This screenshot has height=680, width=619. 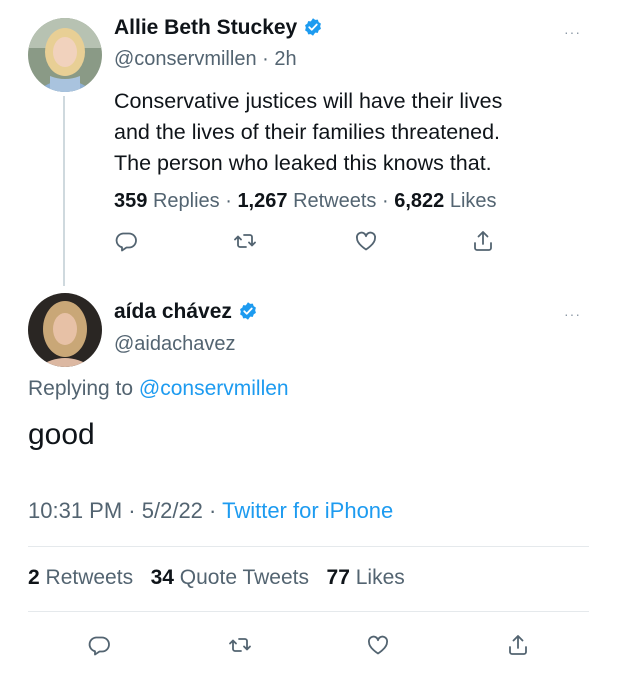 What do you see at coordinates (34, 577) in the screenshot?
I see `retweets-count: 2` at bounding box center [34, 577].